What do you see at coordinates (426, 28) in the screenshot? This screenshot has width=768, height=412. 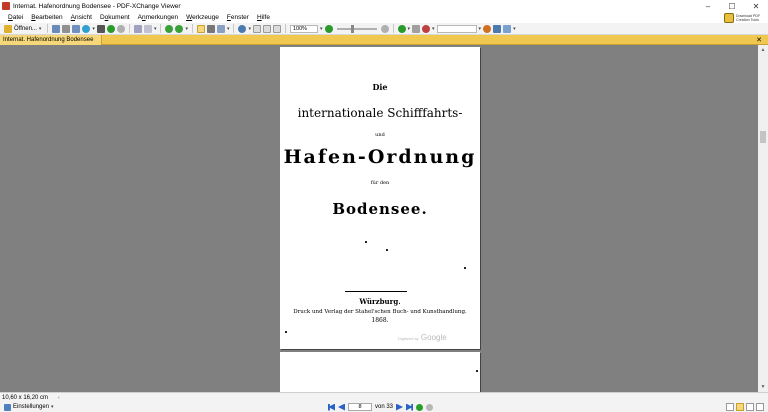 I see `stamp-icon` at bounding box center [426, 28].